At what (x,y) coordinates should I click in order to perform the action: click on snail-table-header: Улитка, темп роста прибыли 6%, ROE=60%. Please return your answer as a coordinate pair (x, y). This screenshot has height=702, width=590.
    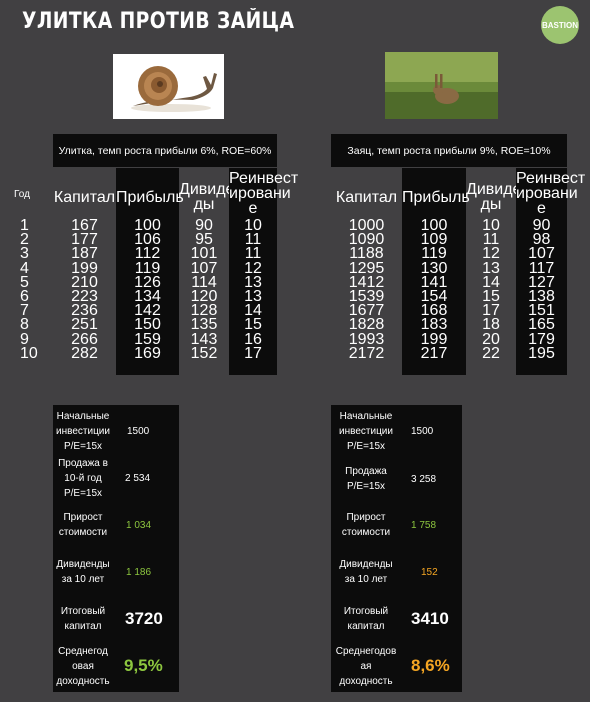
    Looking at the image, I should click on (165, 150).